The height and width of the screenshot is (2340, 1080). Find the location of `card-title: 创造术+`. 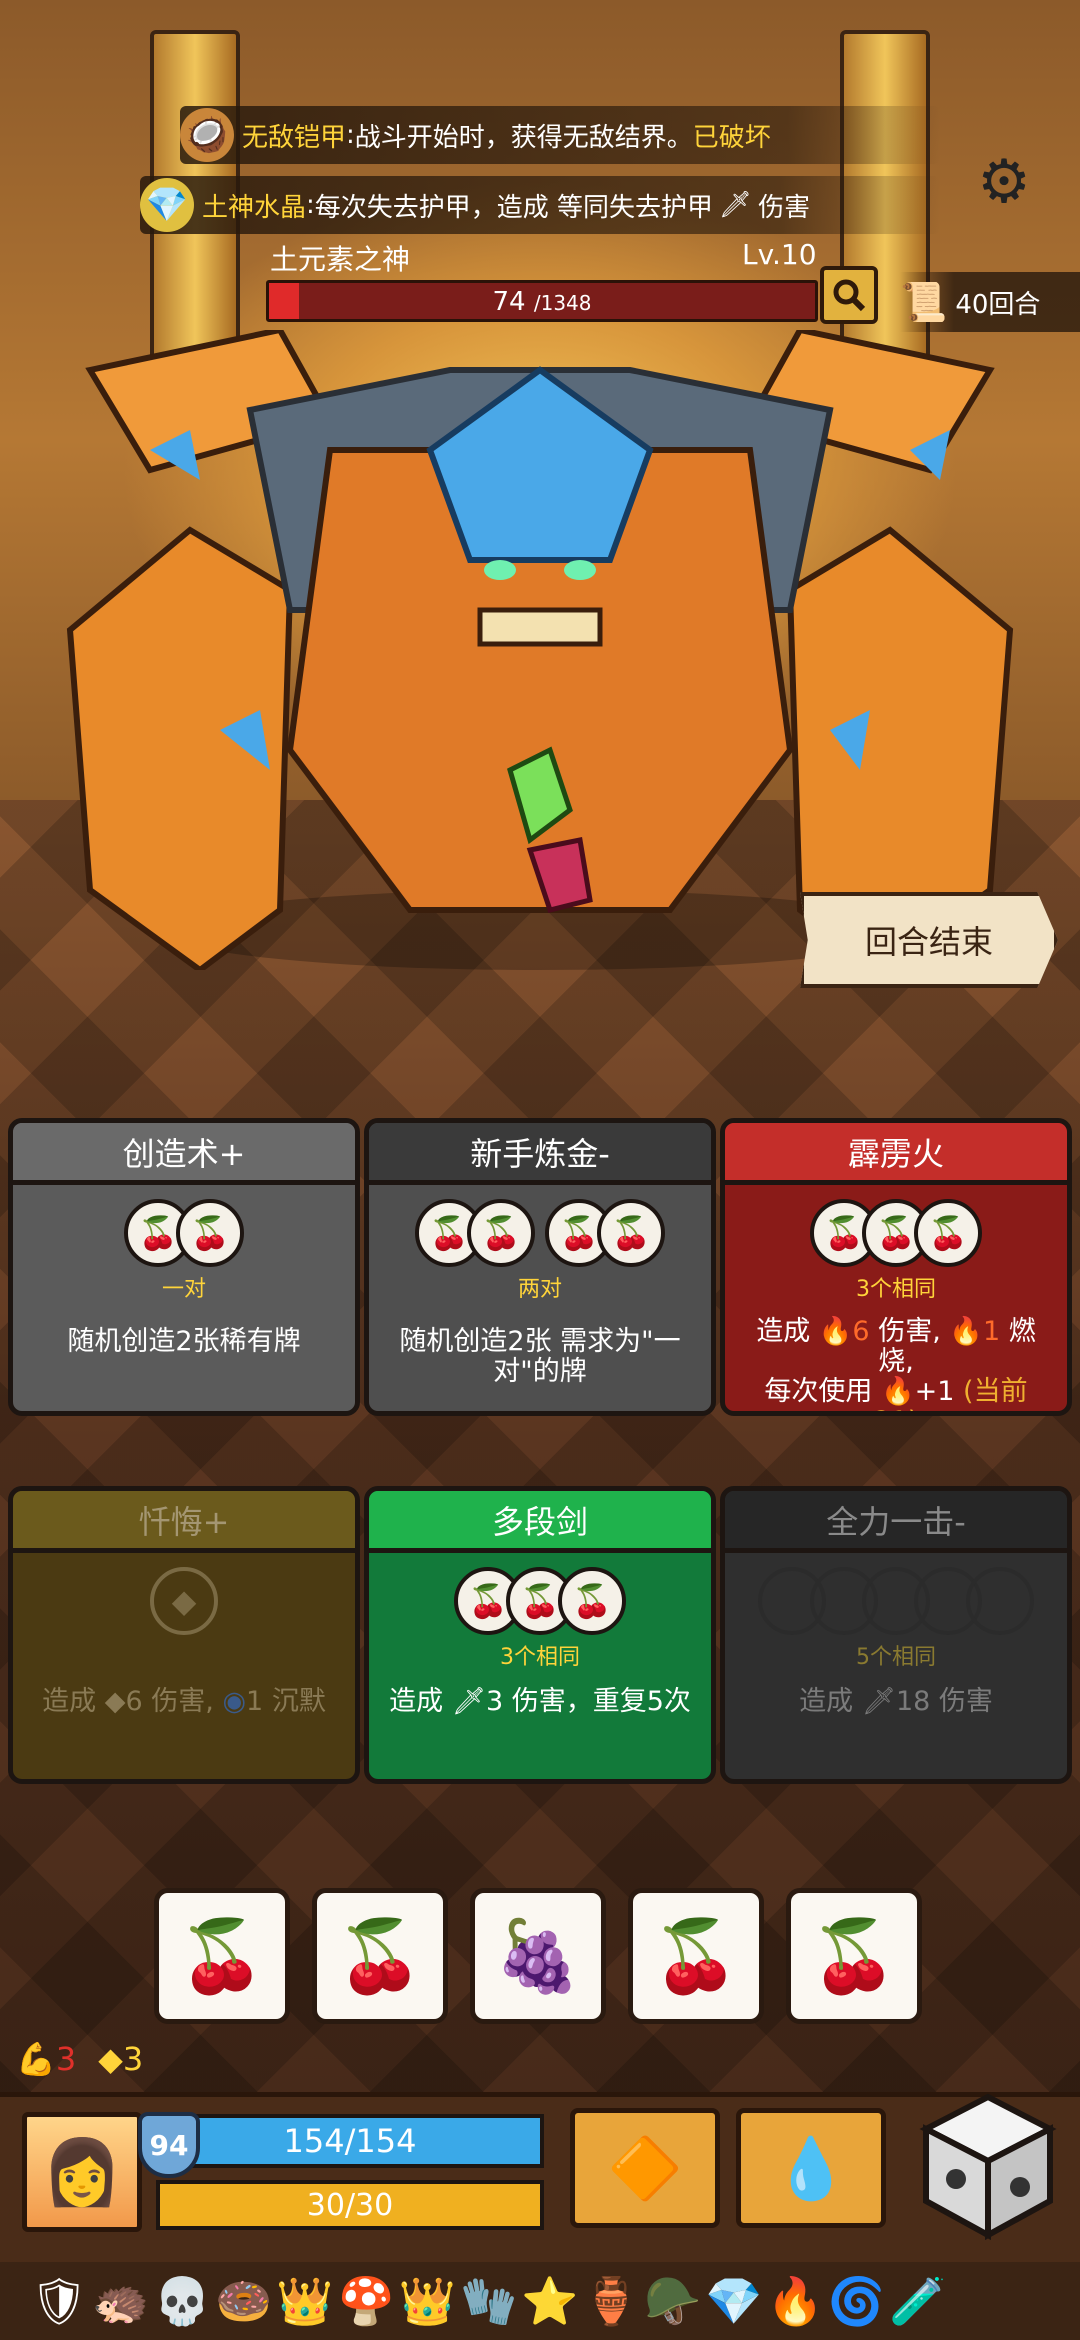

card-title: 创造术+ is located at coordinates (184, 1154).